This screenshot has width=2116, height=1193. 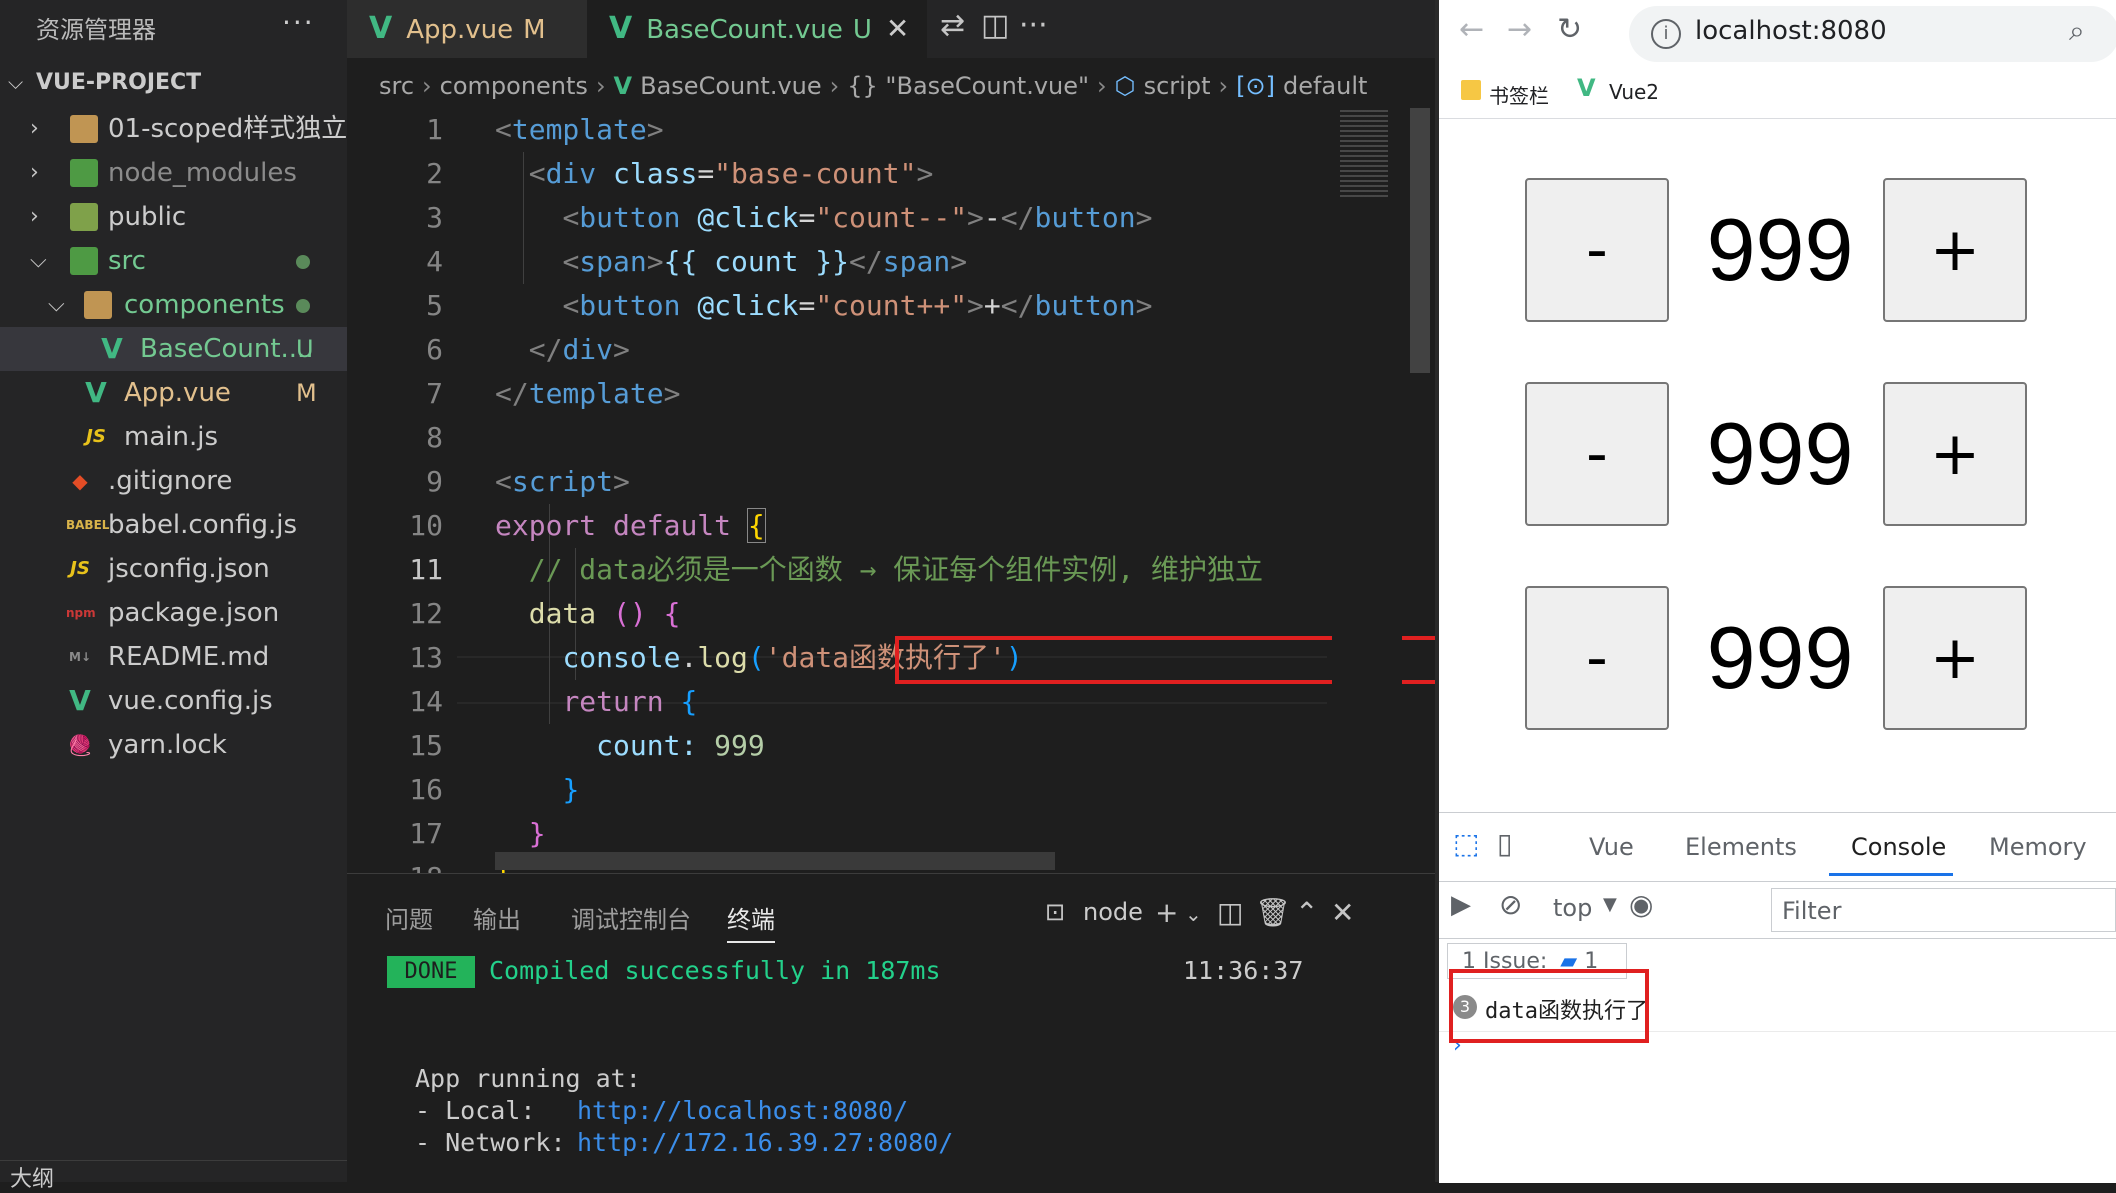 What do you see at coordinates (1777, 92) in the screenshot?
I see `bookmarks-bar: 书签栏 V Vue2` at bounding box center [1777, 92].